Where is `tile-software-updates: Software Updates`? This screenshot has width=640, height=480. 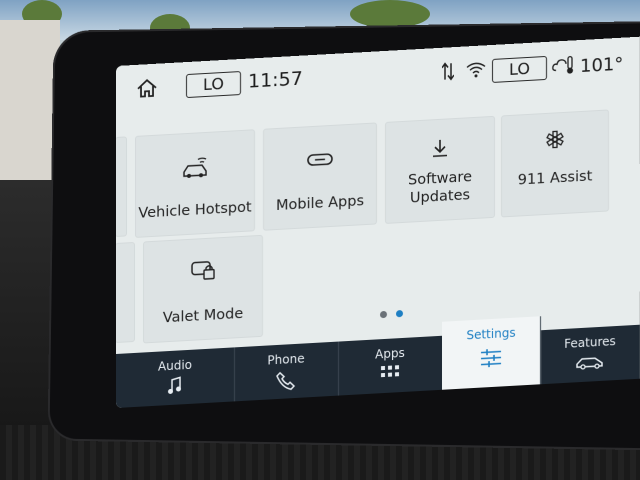 tile-software-updates: Software Updates is located at coordinates (440, 169).